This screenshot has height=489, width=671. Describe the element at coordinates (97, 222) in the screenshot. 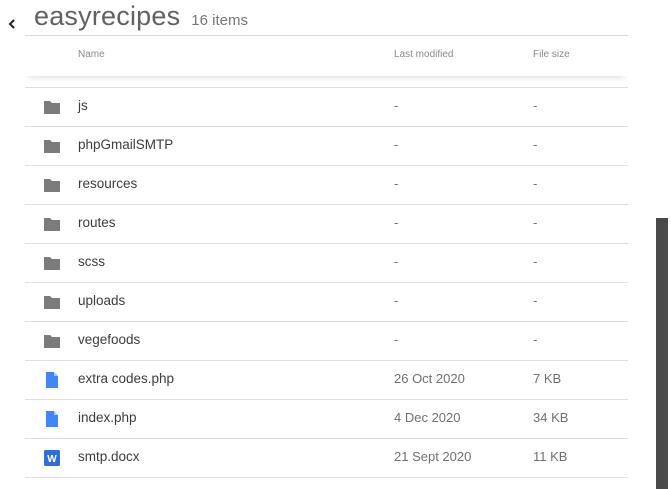

I see `file-name: routes` at that location.